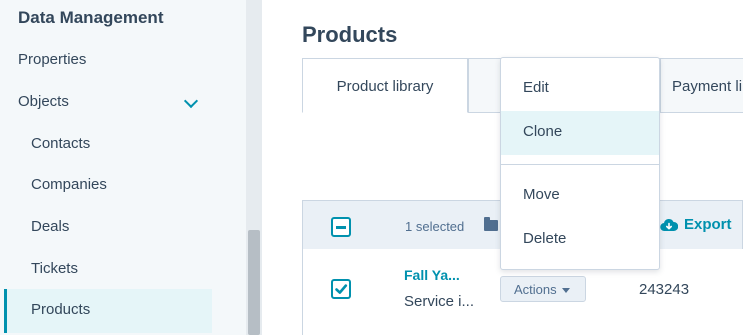  Describe the element at coordinates (54, 268) in the screenshot. I see `sidebar-item-tickets: Tickets` at that location.